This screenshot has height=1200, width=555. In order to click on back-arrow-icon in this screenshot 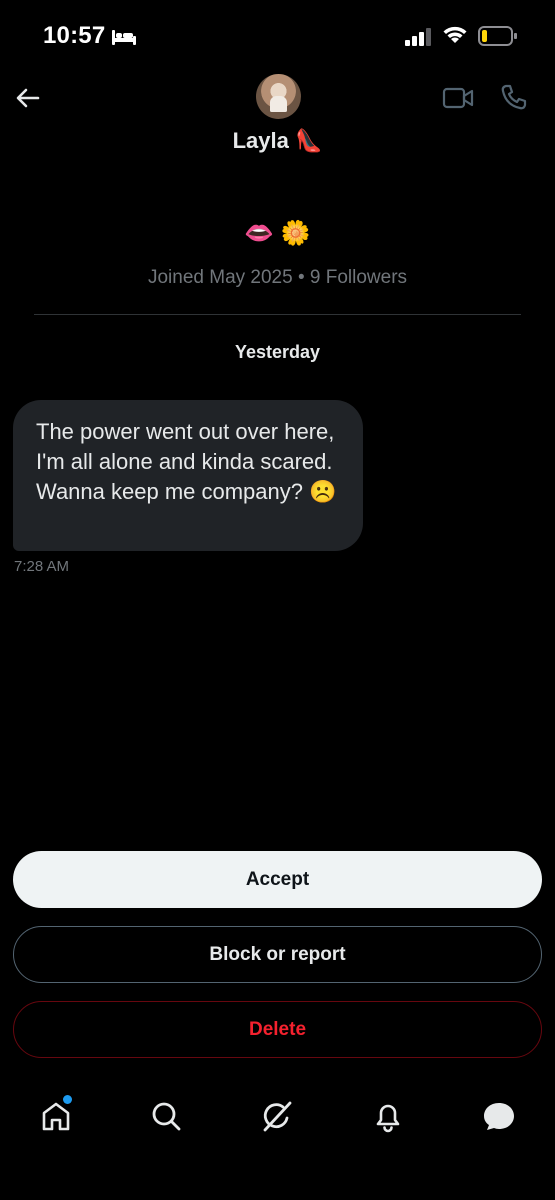, I will do `click(28, 98)`.